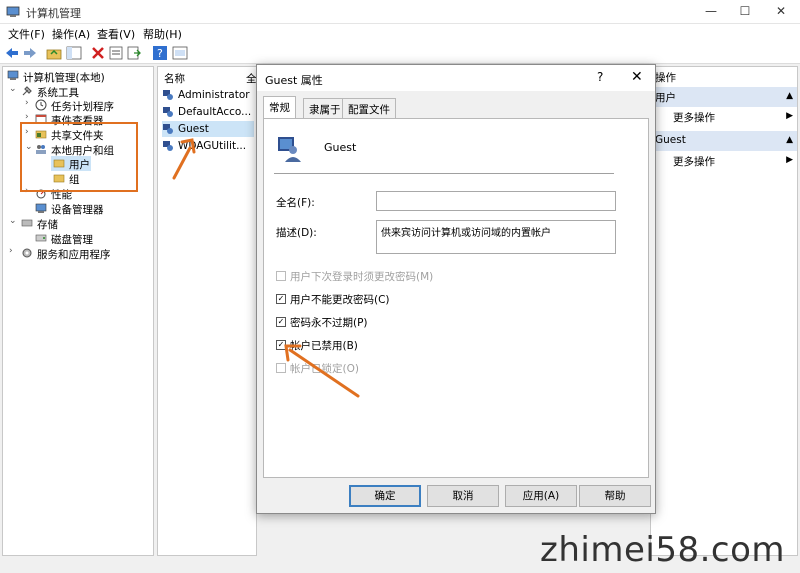 The image size is (800, 573). Describe the element at coordinates (295, 203) in the screenshot. I see `fullname-label: 全名(F):` at that location.